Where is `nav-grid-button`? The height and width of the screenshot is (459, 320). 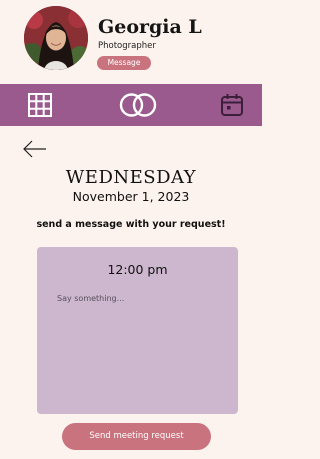 nav-grid-button is located at coordinates (40, 105).